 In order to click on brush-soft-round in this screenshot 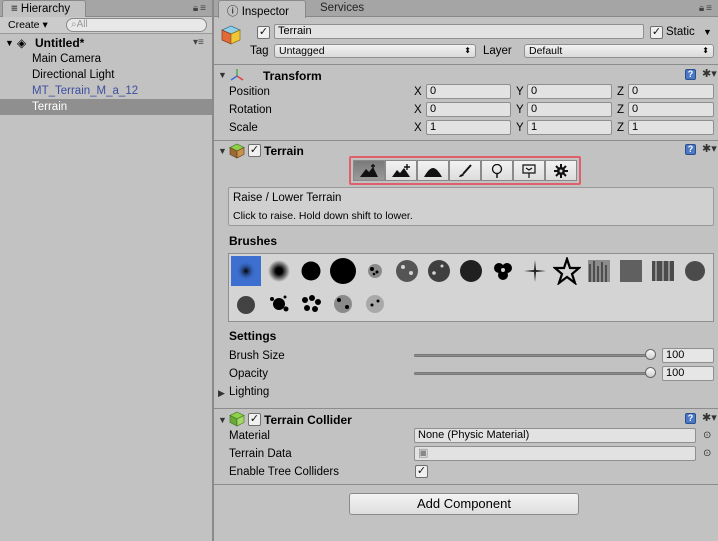, I will do `click(279, 271)`.